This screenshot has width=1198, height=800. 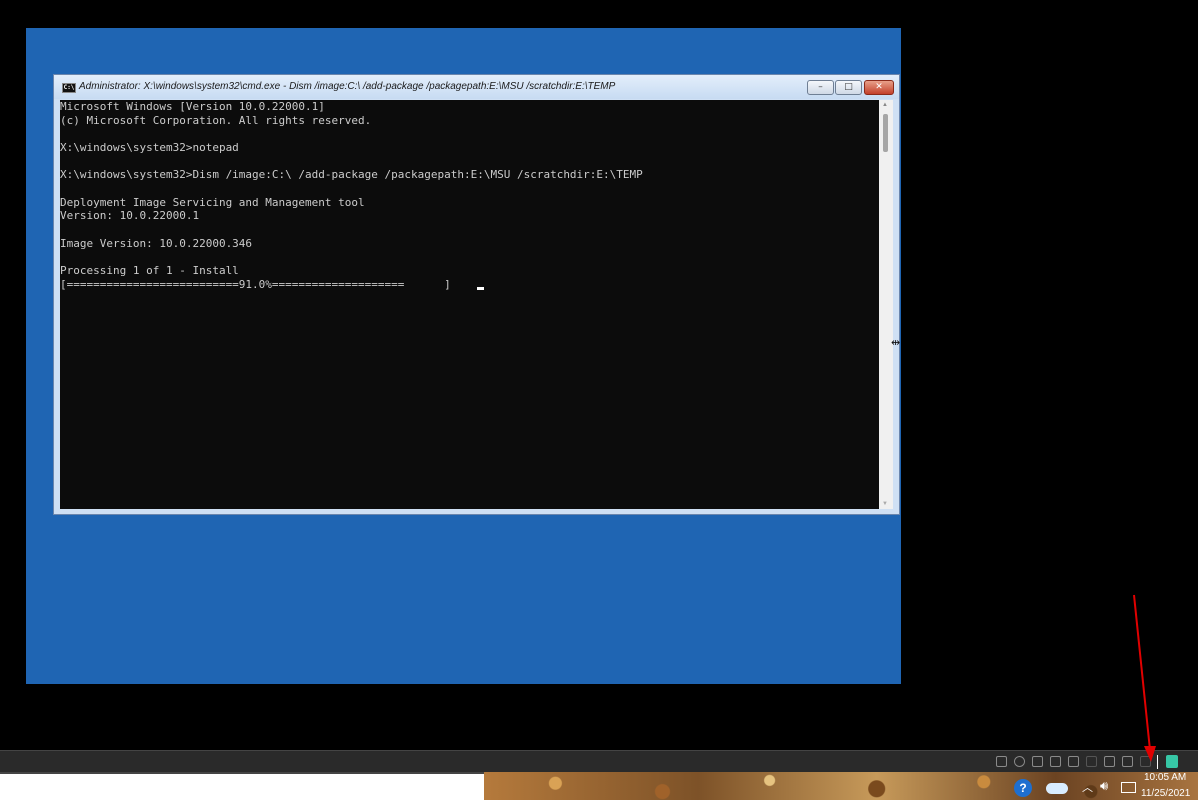 I want to click on console-line: Processing 1 of 1 - Install, so click(x=149, y=270).